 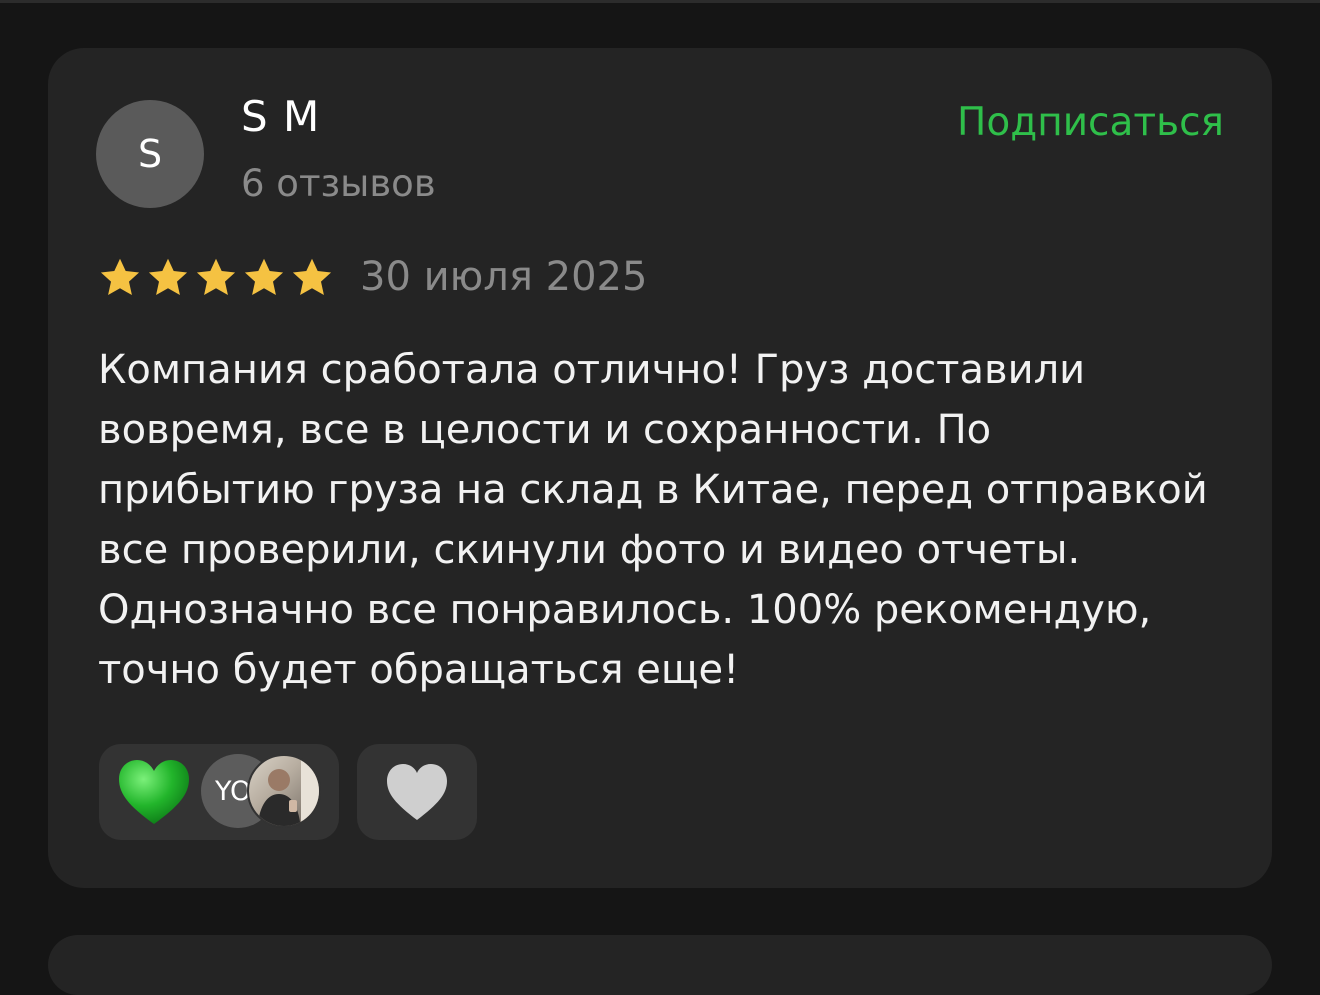 I want to click on avatar: S, so click(x=150, y=154).